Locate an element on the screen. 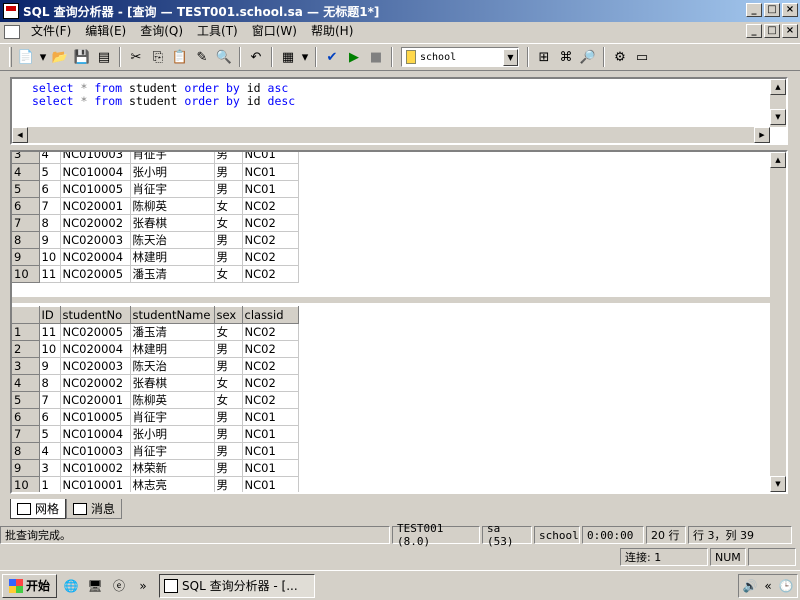 The image size is (800, 600). column-header-classid: classid is located at coordinates (270, 315).